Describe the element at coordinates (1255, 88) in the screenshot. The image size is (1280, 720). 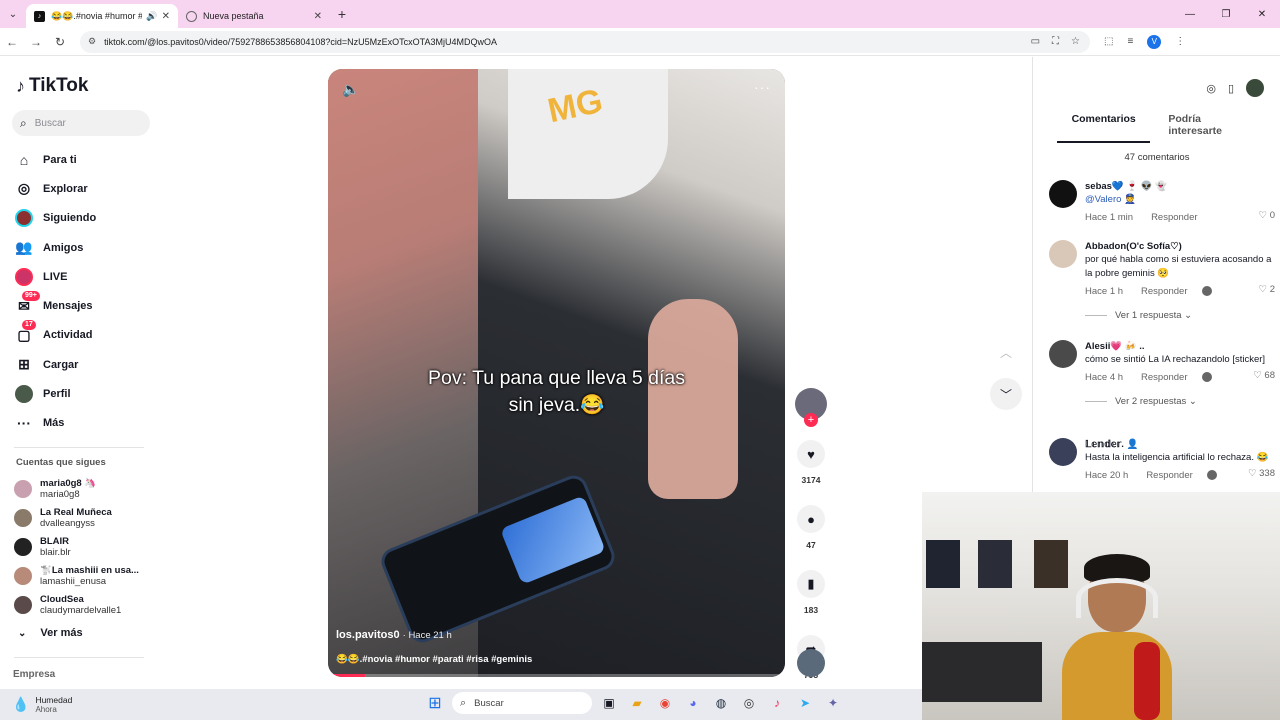
I see `user-avatar` at that location.